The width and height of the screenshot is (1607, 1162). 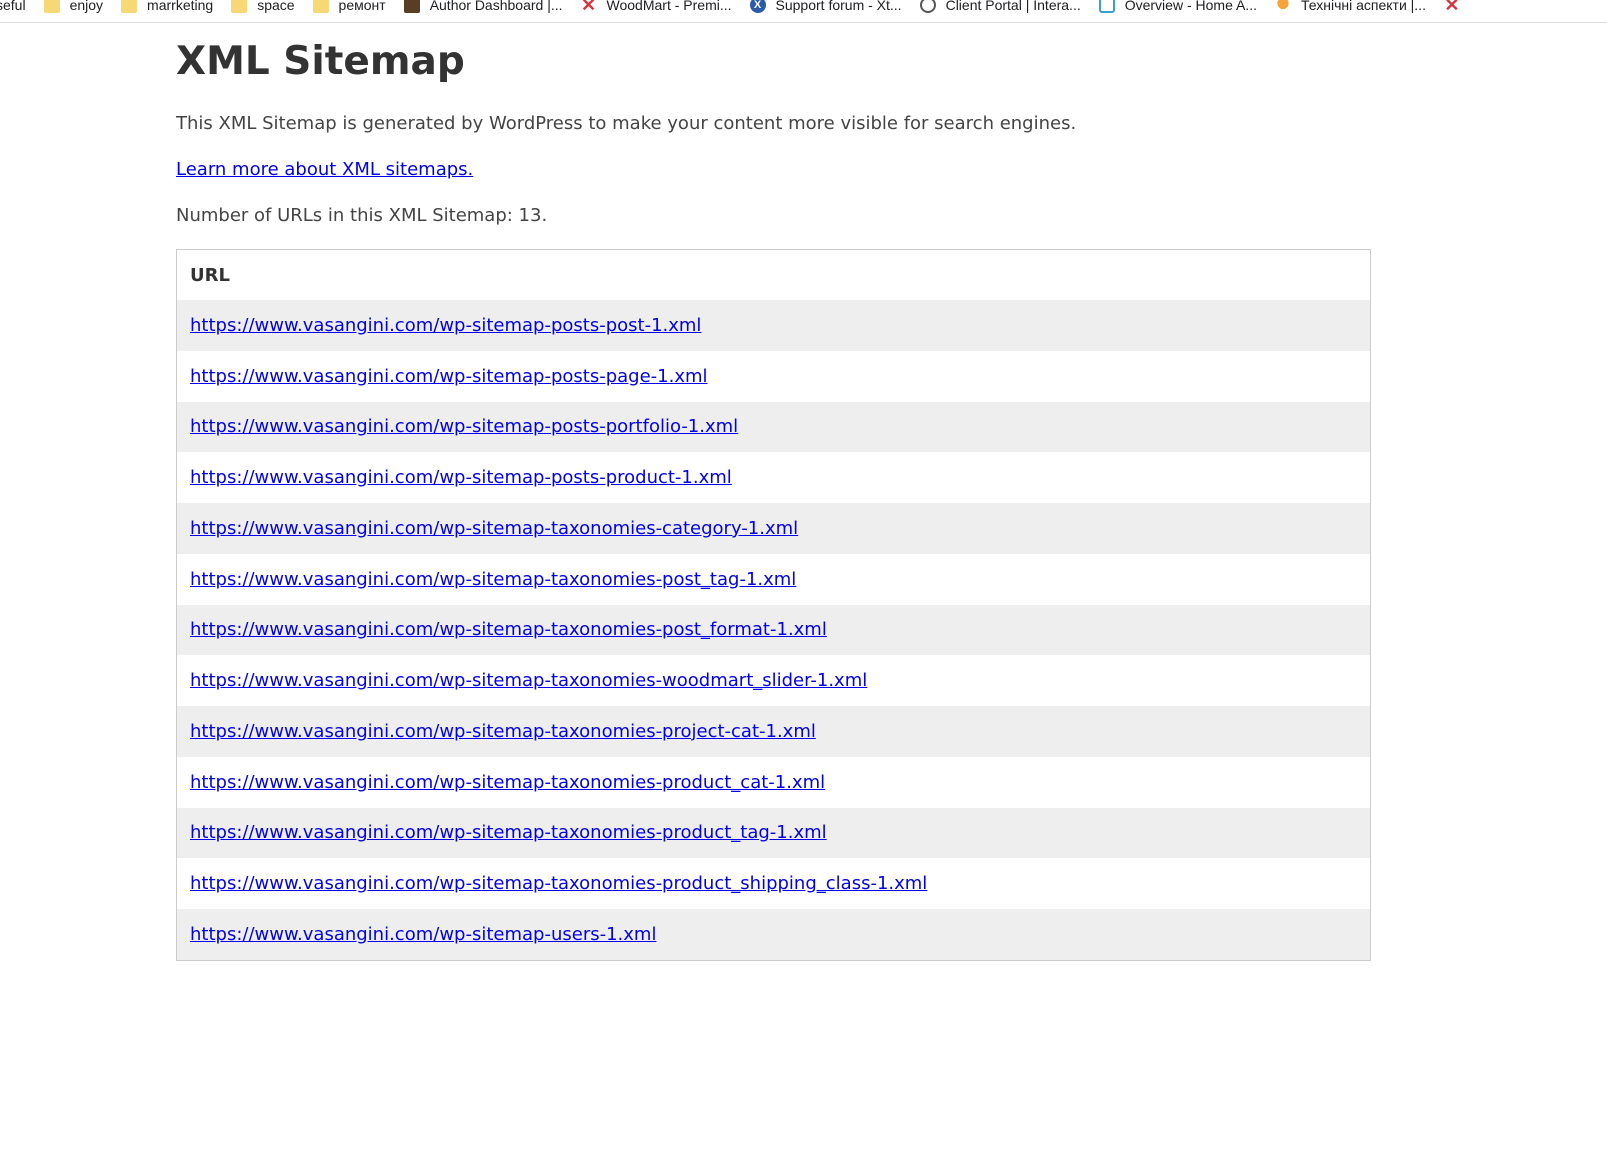 I want to click on table-header-row: URL, so click(x=774, y=275).